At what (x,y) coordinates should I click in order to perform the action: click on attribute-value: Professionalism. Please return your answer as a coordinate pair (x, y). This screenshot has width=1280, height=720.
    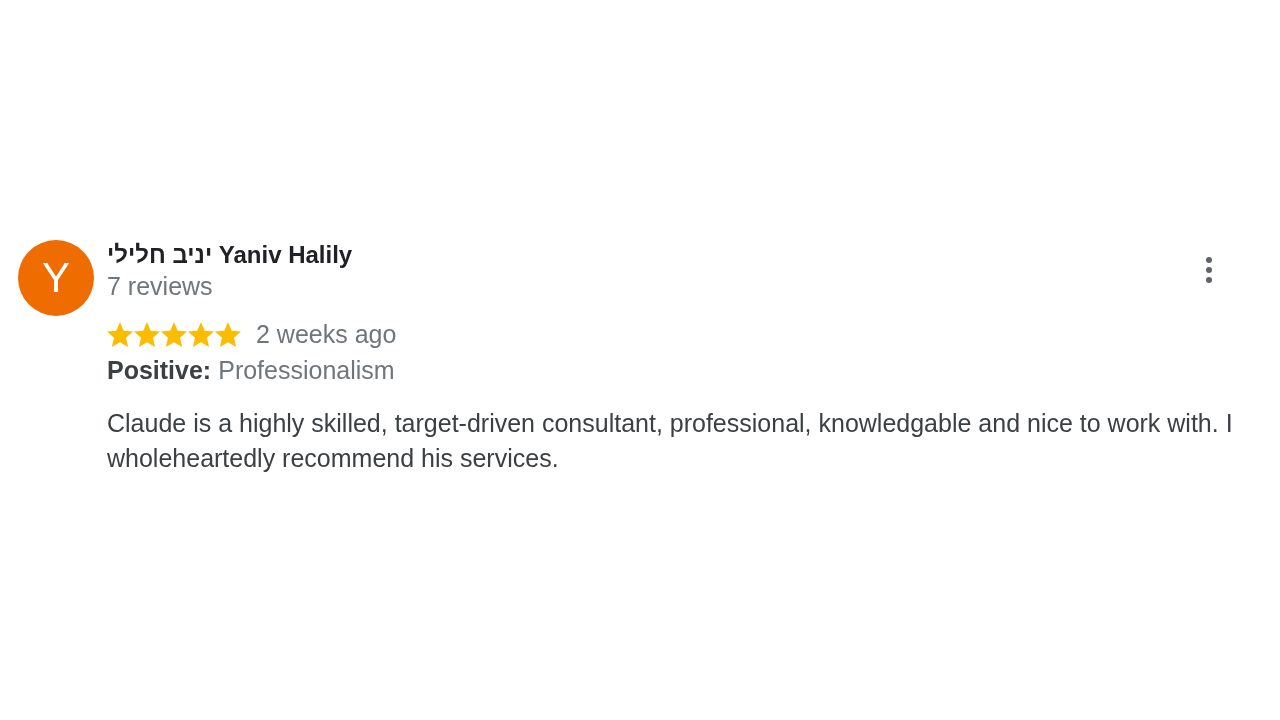
    Looking at the image, I should click on (306, 370).